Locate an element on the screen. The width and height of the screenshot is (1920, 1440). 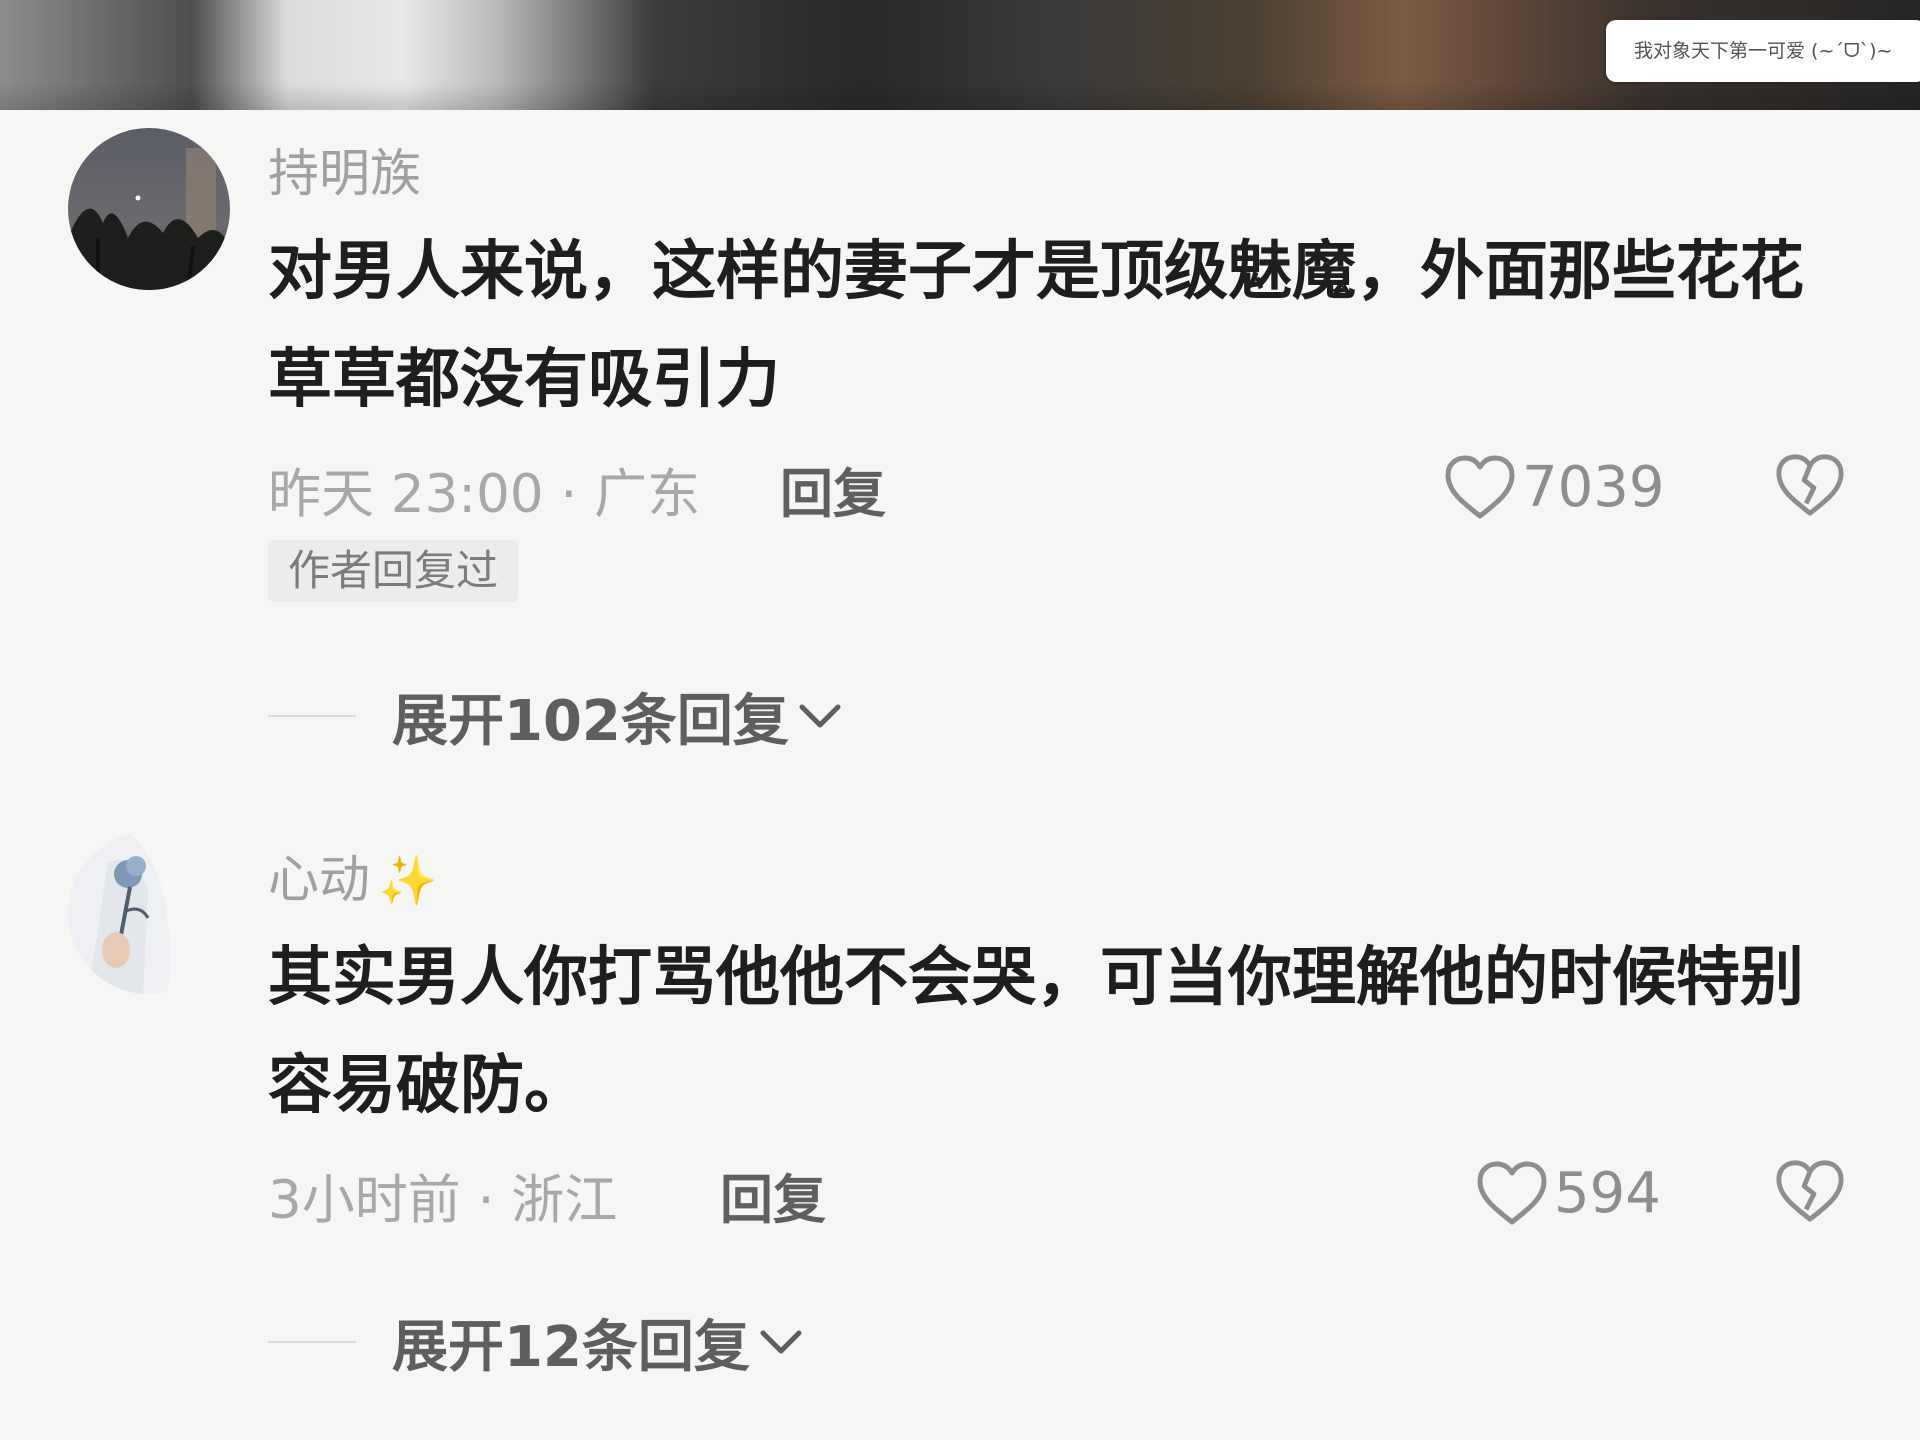
expand-replies-label: 展开12条回复 is located at coordinates (571, 1347).